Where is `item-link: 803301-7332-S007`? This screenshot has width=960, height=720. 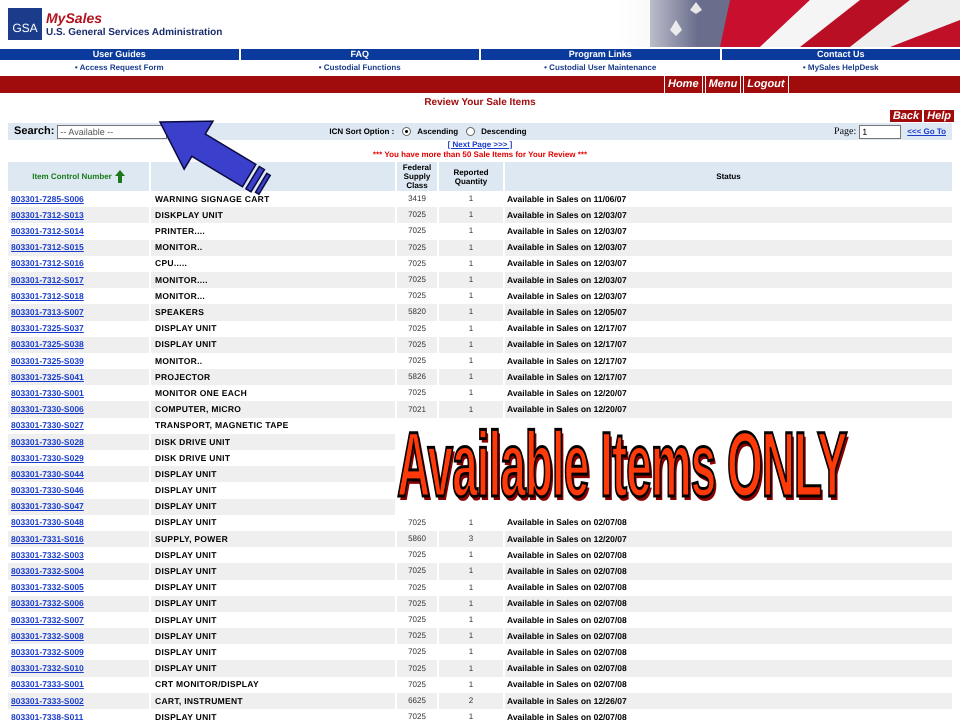 item-link: 803301-7332-S007 is located at coordinates (47, 620).